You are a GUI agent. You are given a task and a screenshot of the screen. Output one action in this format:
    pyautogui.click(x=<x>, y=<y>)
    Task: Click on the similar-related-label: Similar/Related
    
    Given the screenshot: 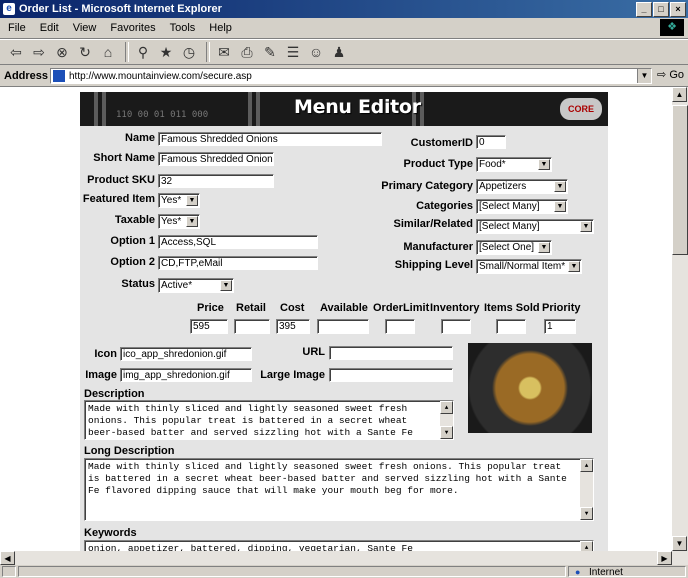 What is the action you would take?
    pyautogui.click(x=433, y=224)
    